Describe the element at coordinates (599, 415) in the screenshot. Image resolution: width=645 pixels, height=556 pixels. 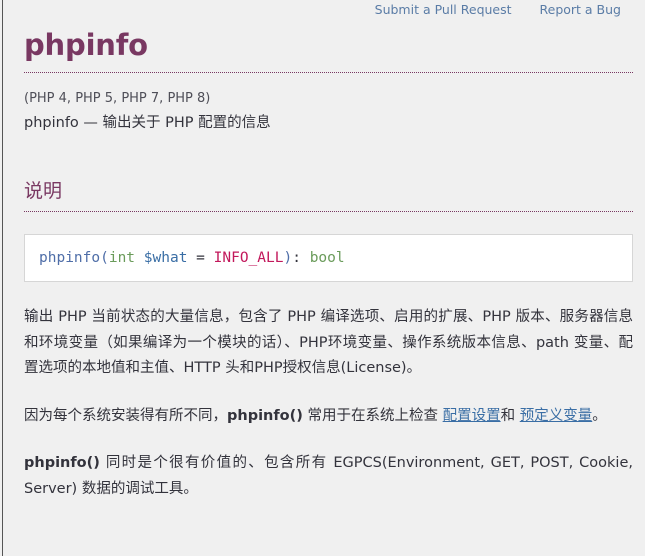
I see `paragraph-2-tail: 。` at that location.